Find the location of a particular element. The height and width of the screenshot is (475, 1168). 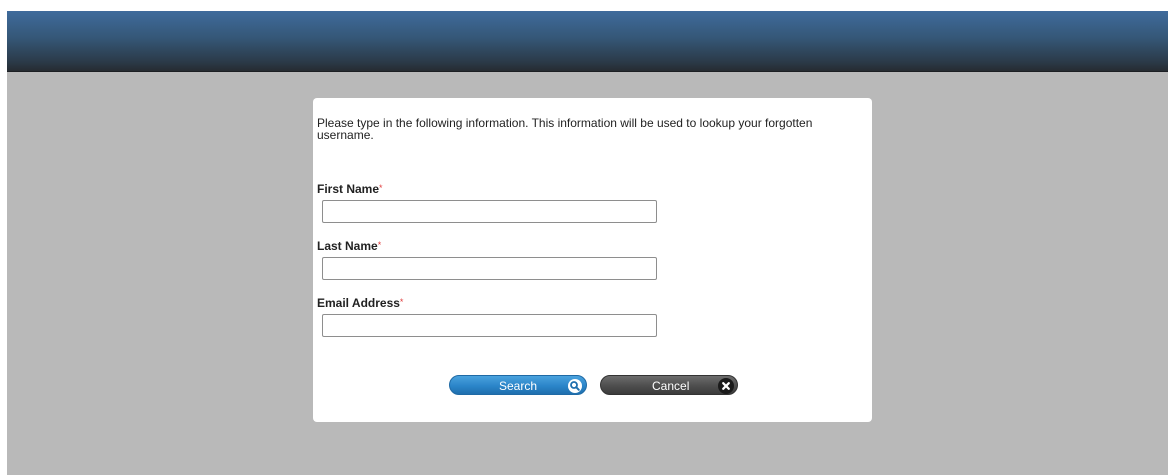

search-button: Search is located at coordinates (518, 385).